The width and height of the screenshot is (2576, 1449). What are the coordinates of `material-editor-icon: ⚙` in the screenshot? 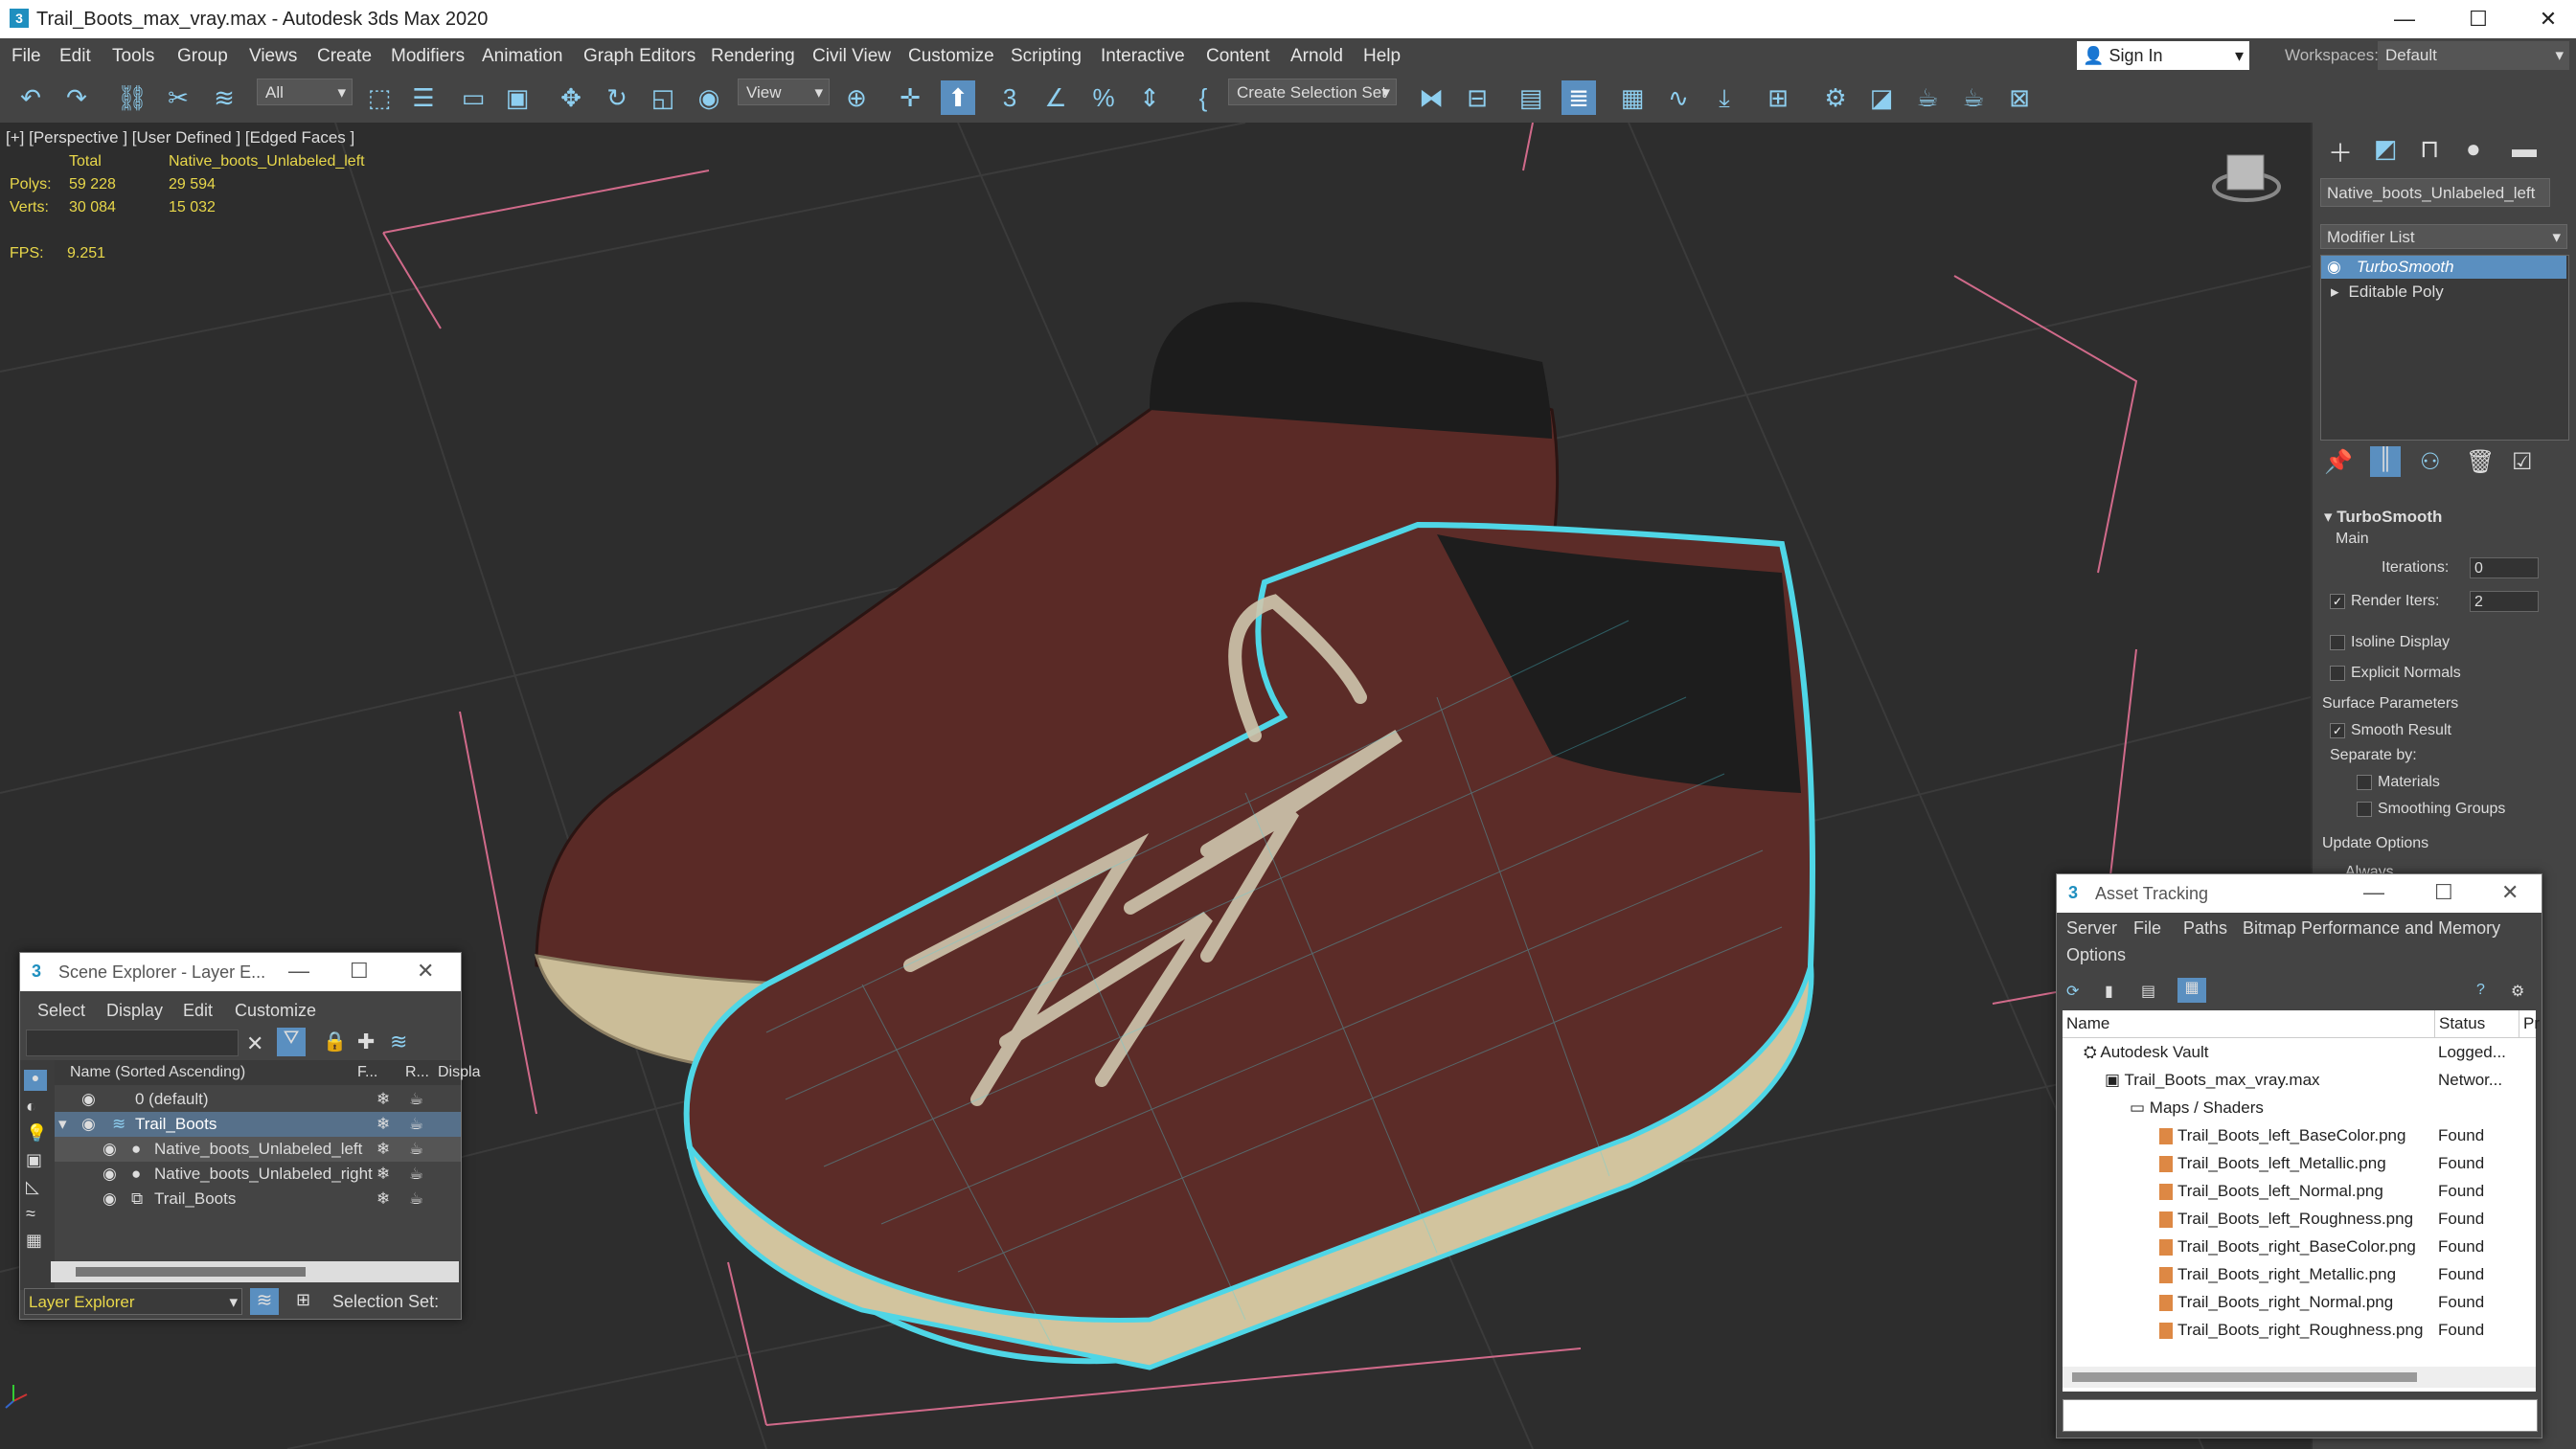 It's located at (1835, 97).